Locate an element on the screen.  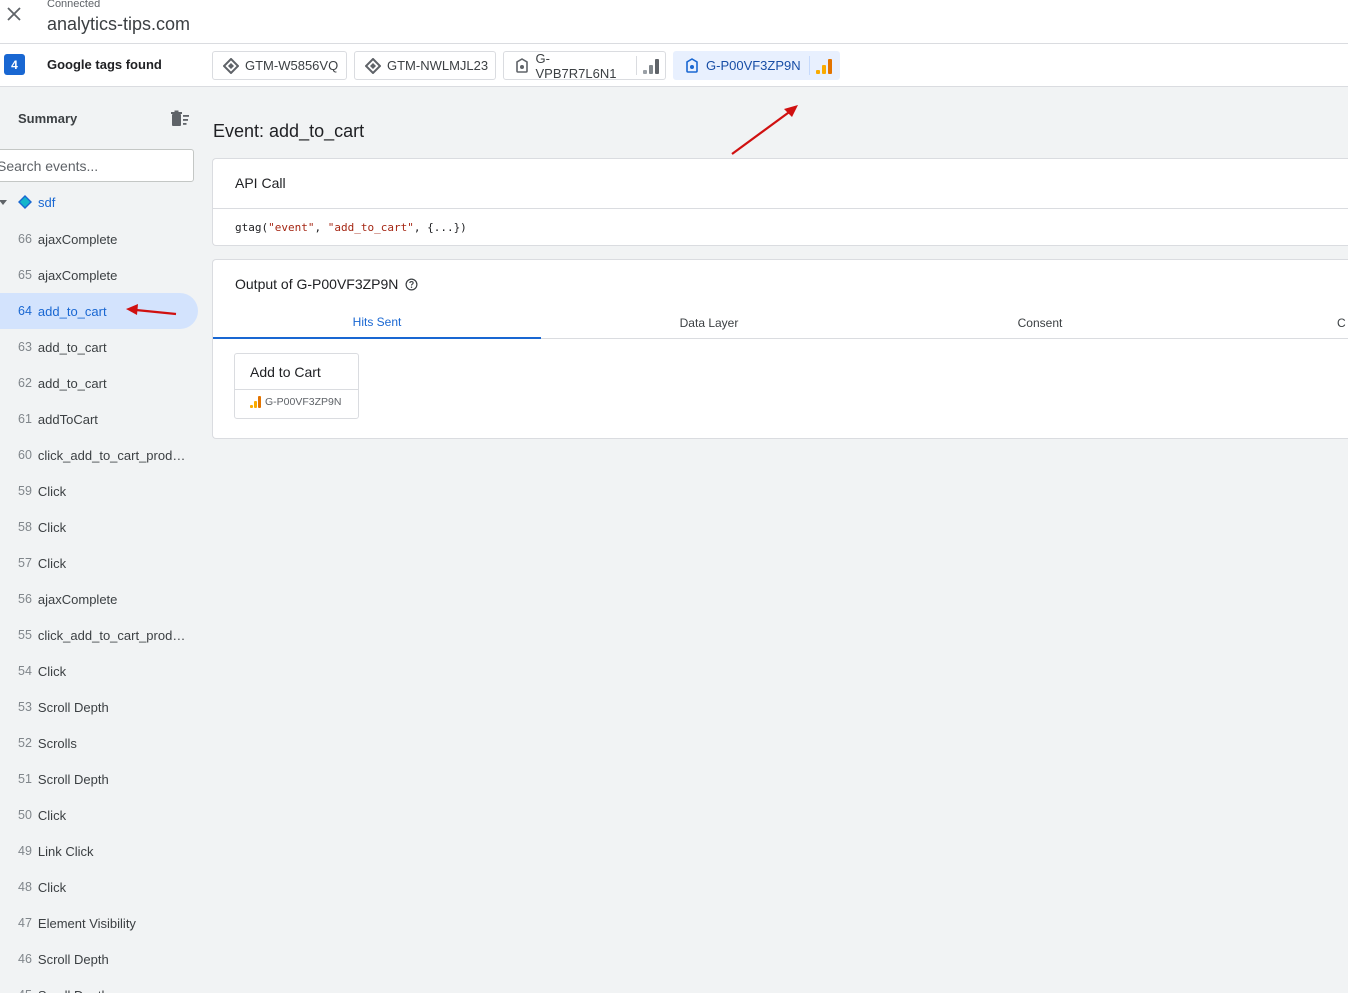
event-item: 53 Scroll Depth is located at coordinates (99, 707).